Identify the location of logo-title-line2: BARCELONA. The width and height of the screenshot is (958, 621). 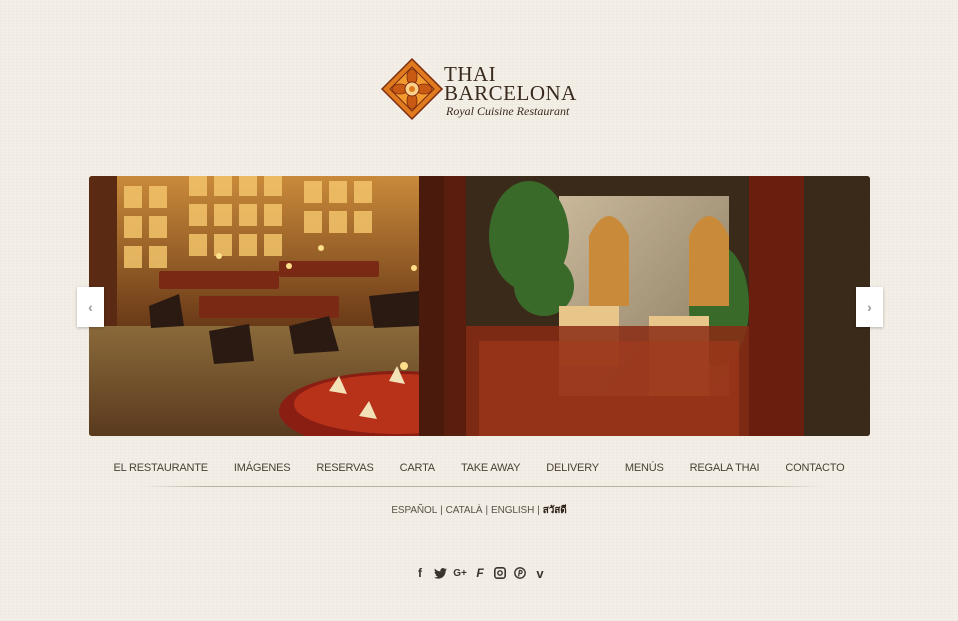
(510, 93).